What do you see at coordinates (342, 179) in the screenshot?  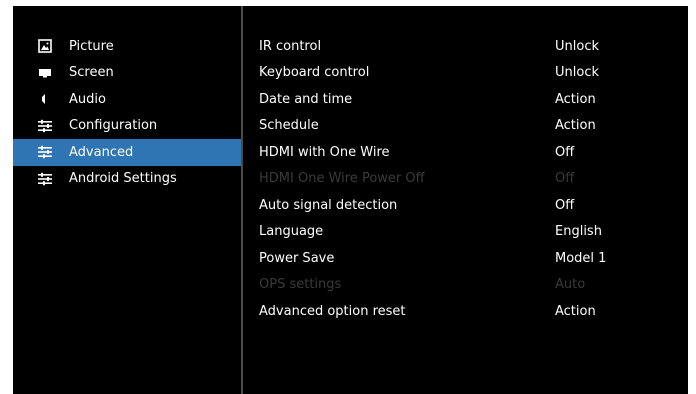 I see `setting-label: HDMI One Wire Power Off` at bounding box center [342, 179].